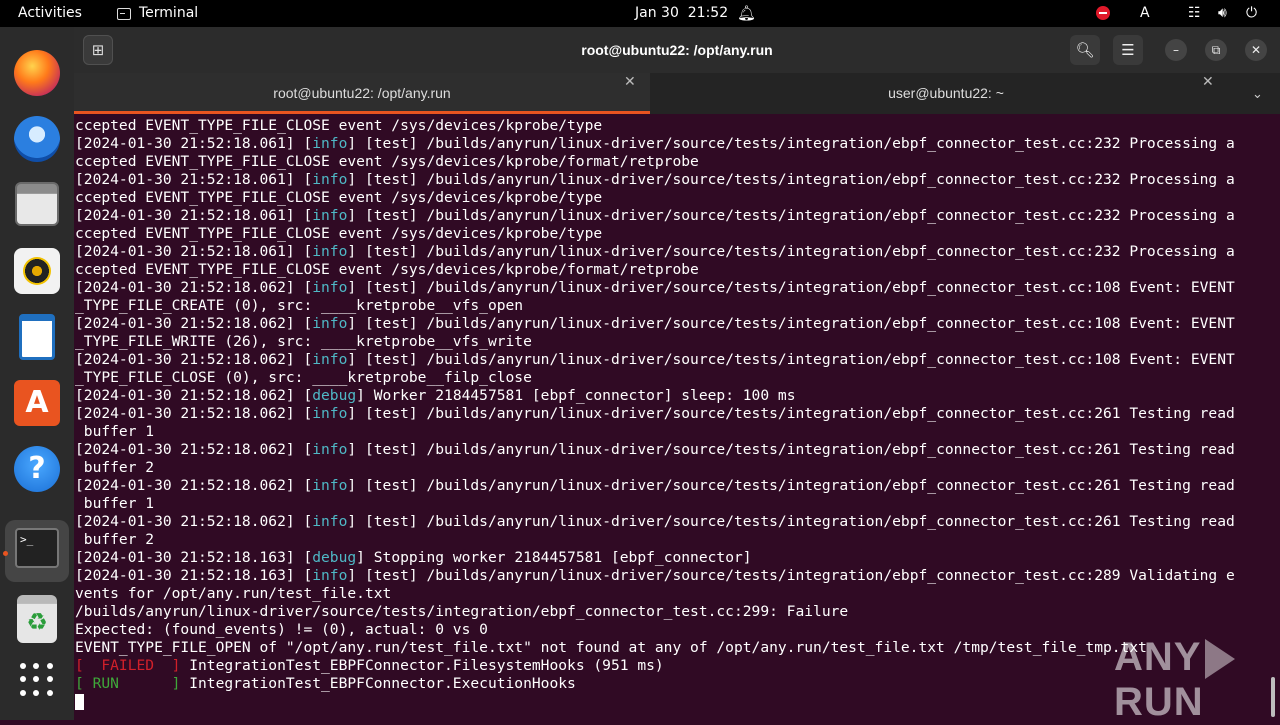 This screenshot has height=725, width=1280. I want to click on dock: A ? >_ ♻, so click(37, 373).